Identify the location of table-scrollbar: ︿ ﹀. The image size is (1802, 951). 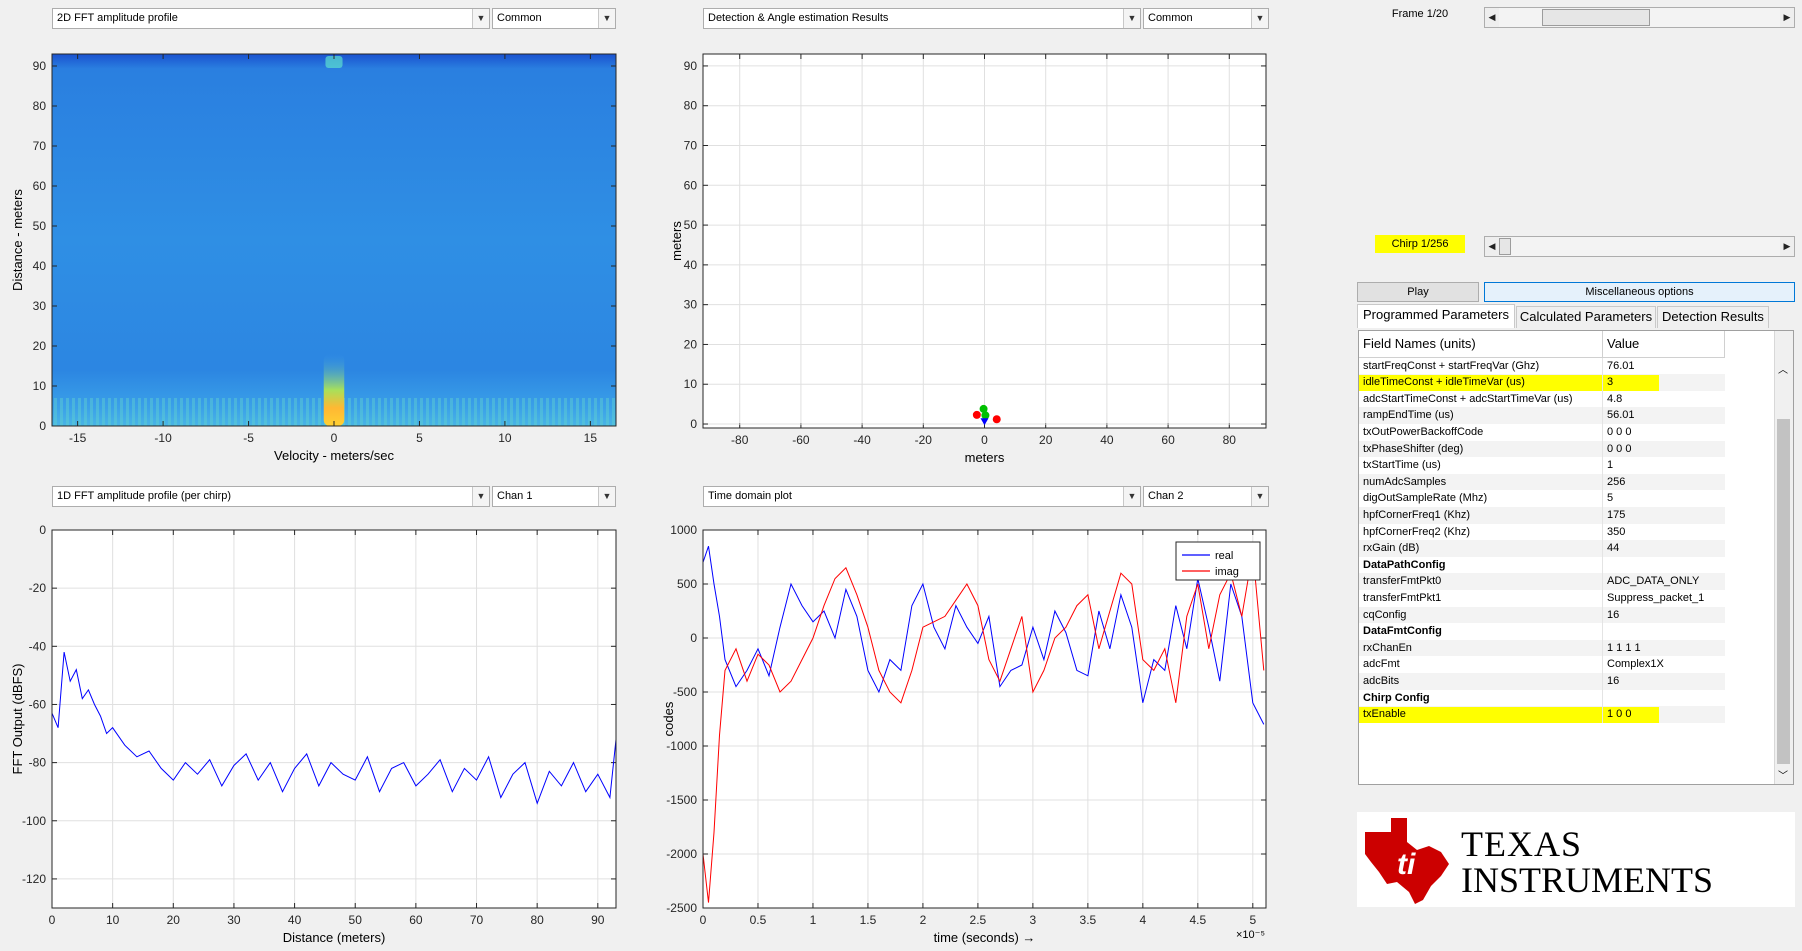
(1783, 557).